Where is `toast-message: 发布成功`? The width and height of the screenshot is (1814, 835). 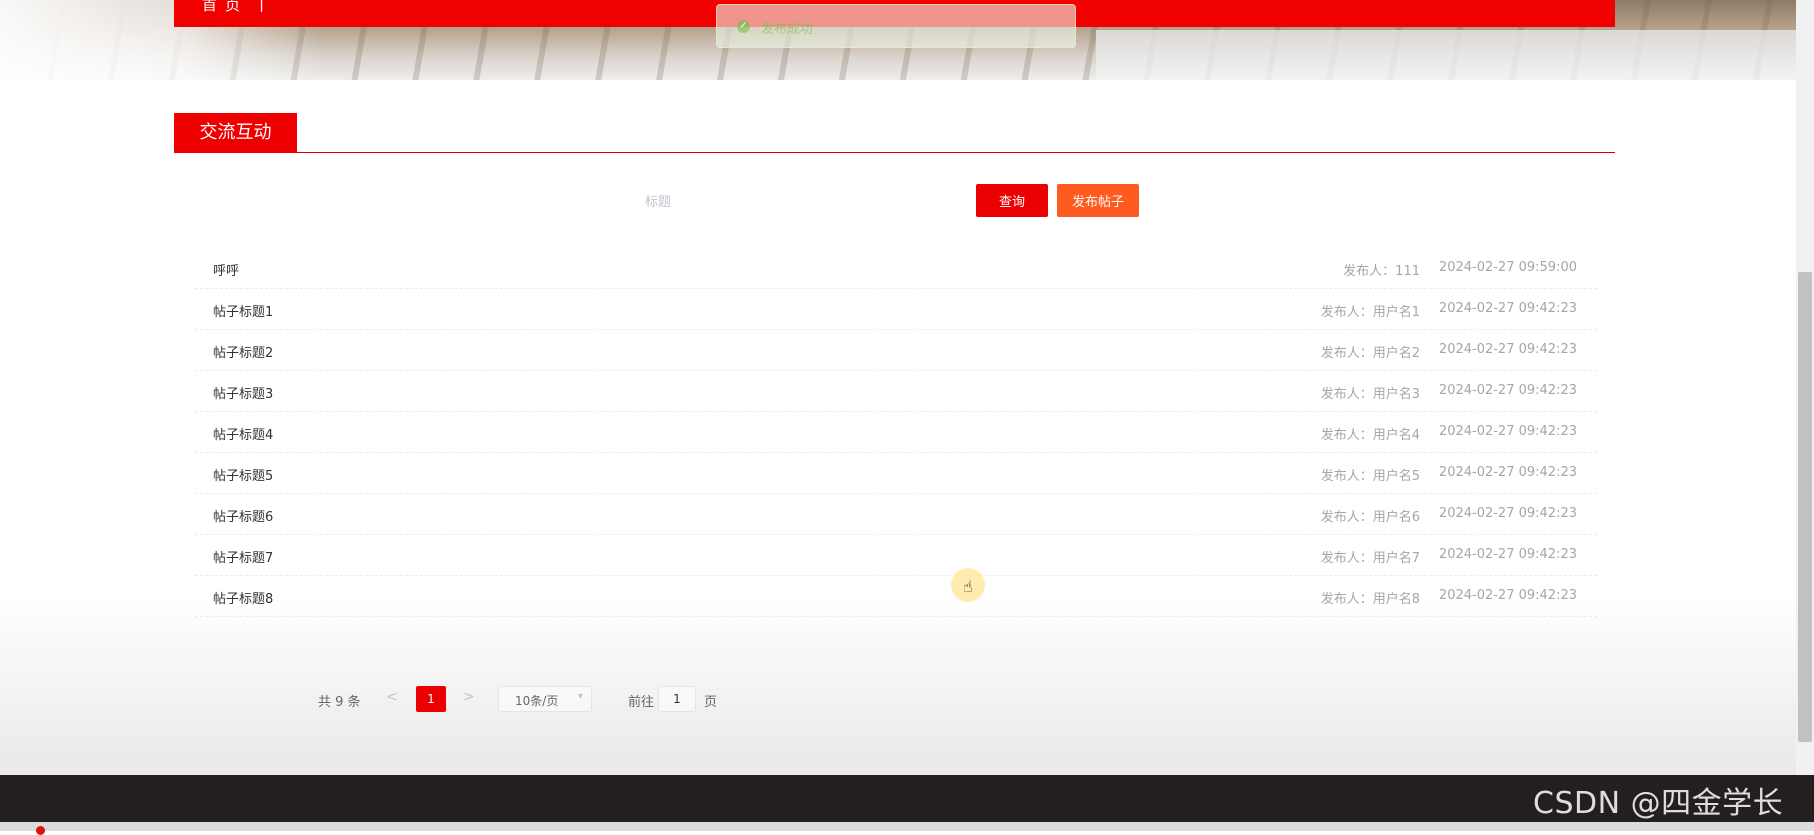
toast-message: 发布成功 is located at coordinates (787, 29).